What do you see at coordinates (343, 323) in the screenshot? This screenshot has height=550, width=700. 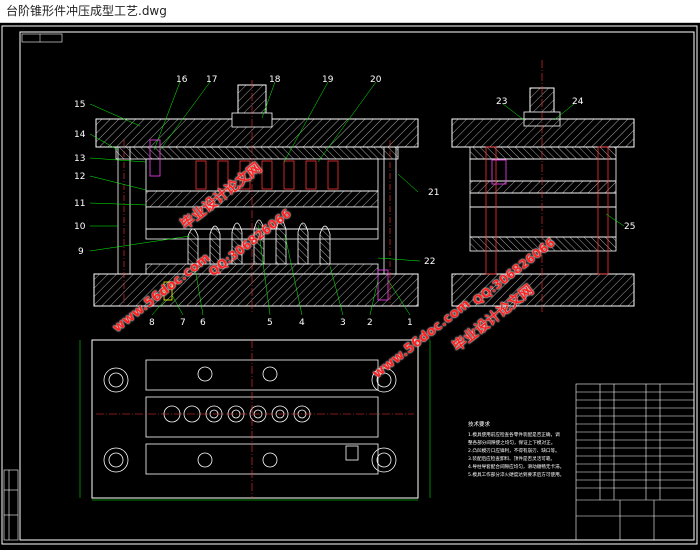 I see `callout-3: 3` at bounding box center [343, 323].